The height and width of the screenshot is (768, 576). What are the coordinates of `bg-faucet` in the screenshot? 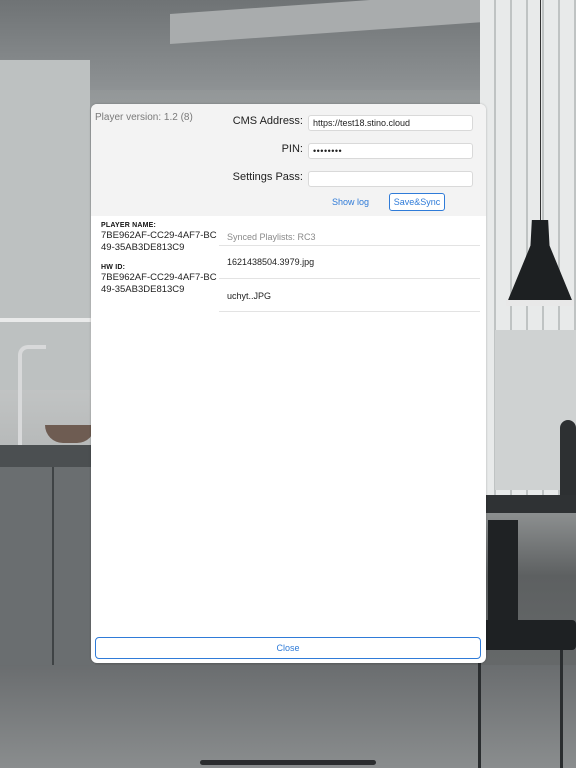 It's located at (32, 397).